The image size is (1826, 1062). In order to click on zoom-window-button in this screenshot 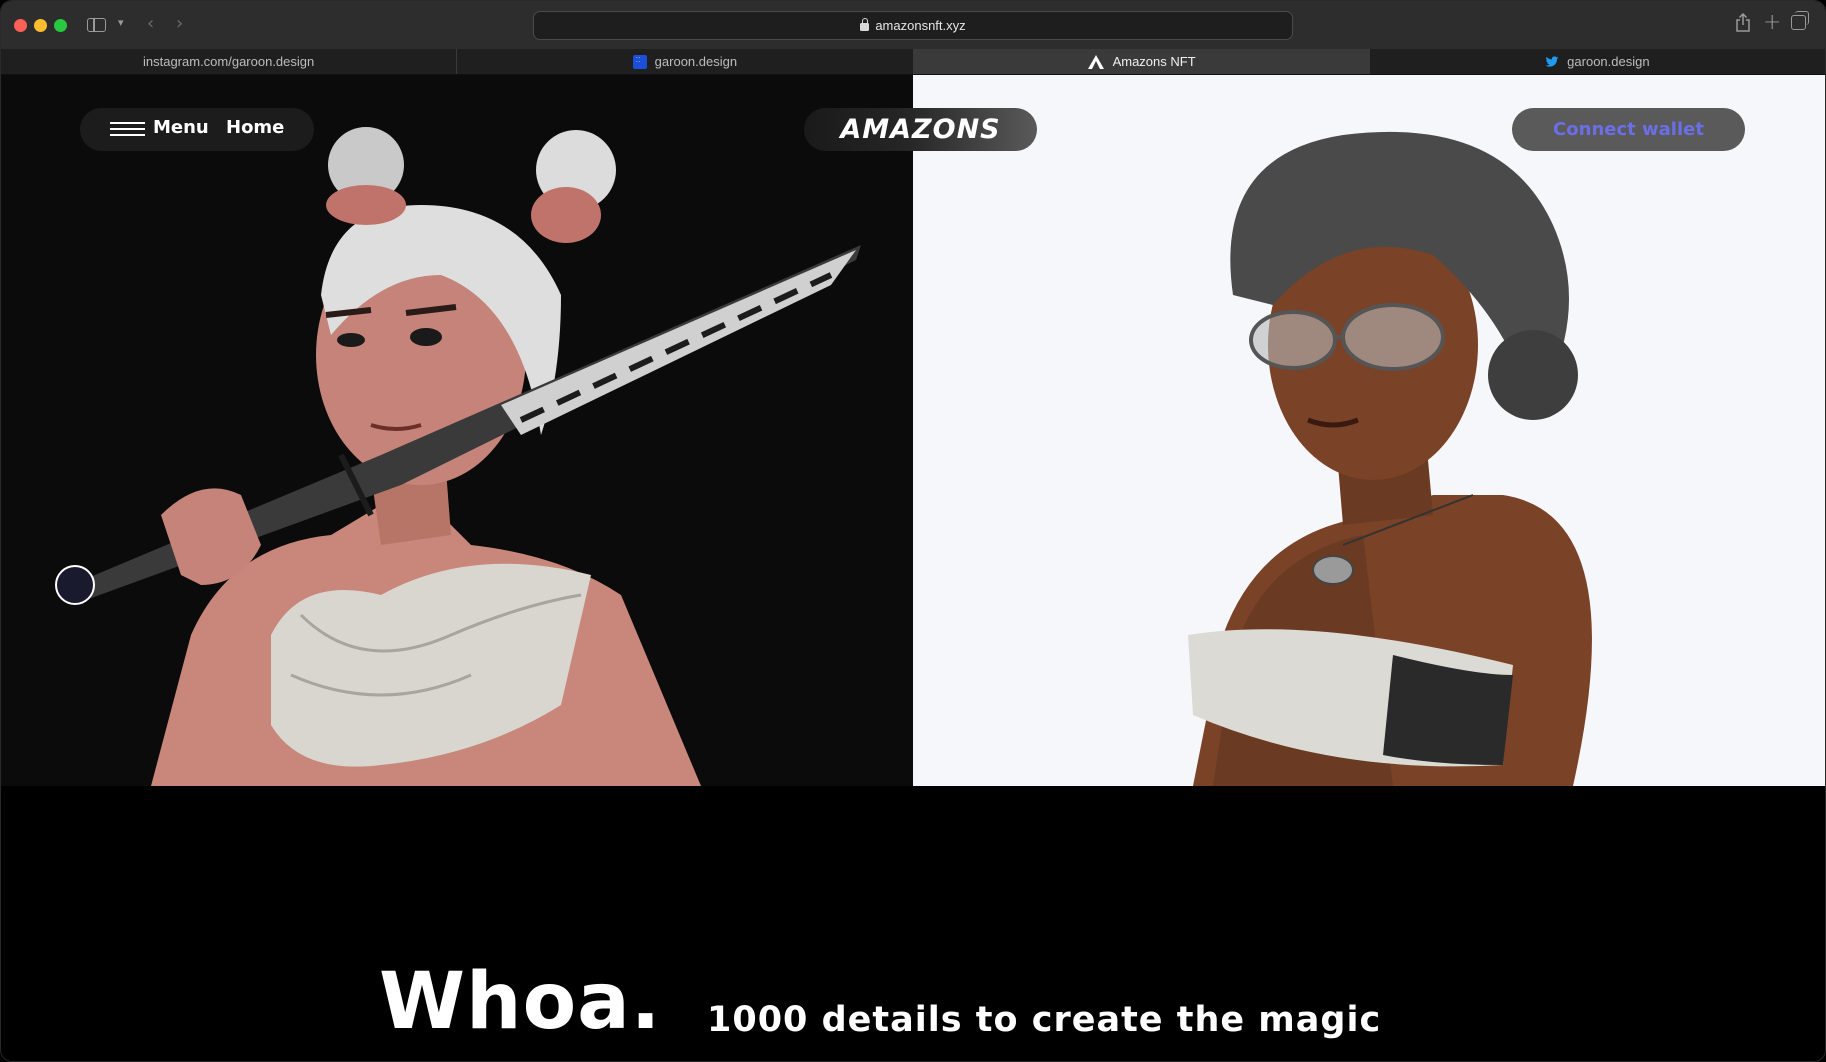, I will do `click(60, 25)`.